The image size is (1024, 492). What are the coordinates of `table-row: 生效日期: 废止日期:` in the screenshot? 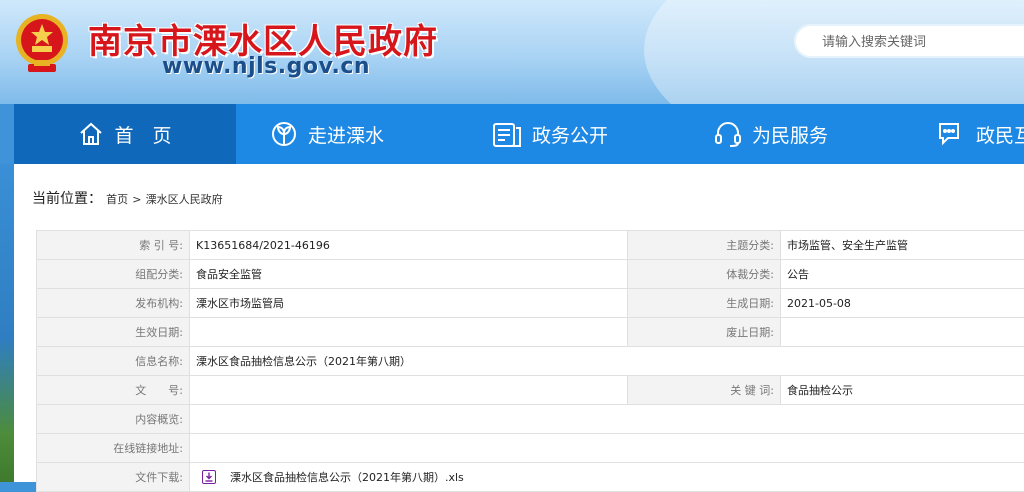 It's located at (530, 332).